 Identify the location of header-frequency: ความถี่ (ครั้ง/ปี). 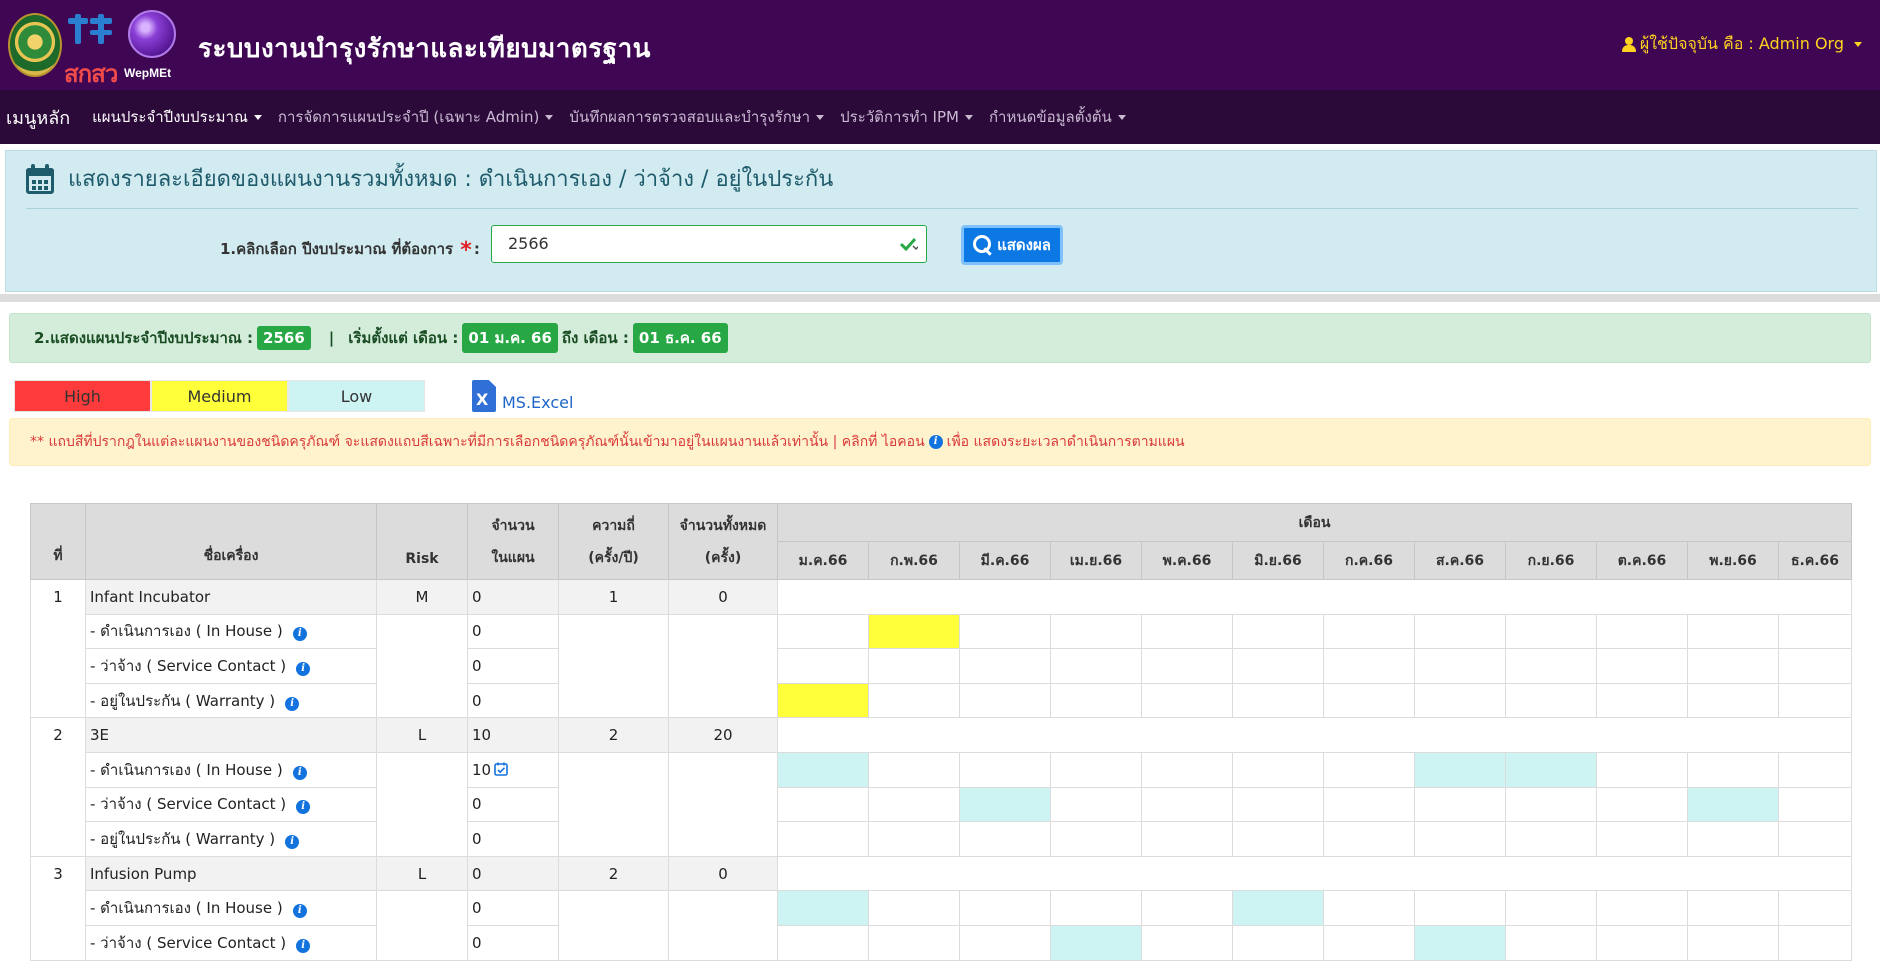
(613, 541).